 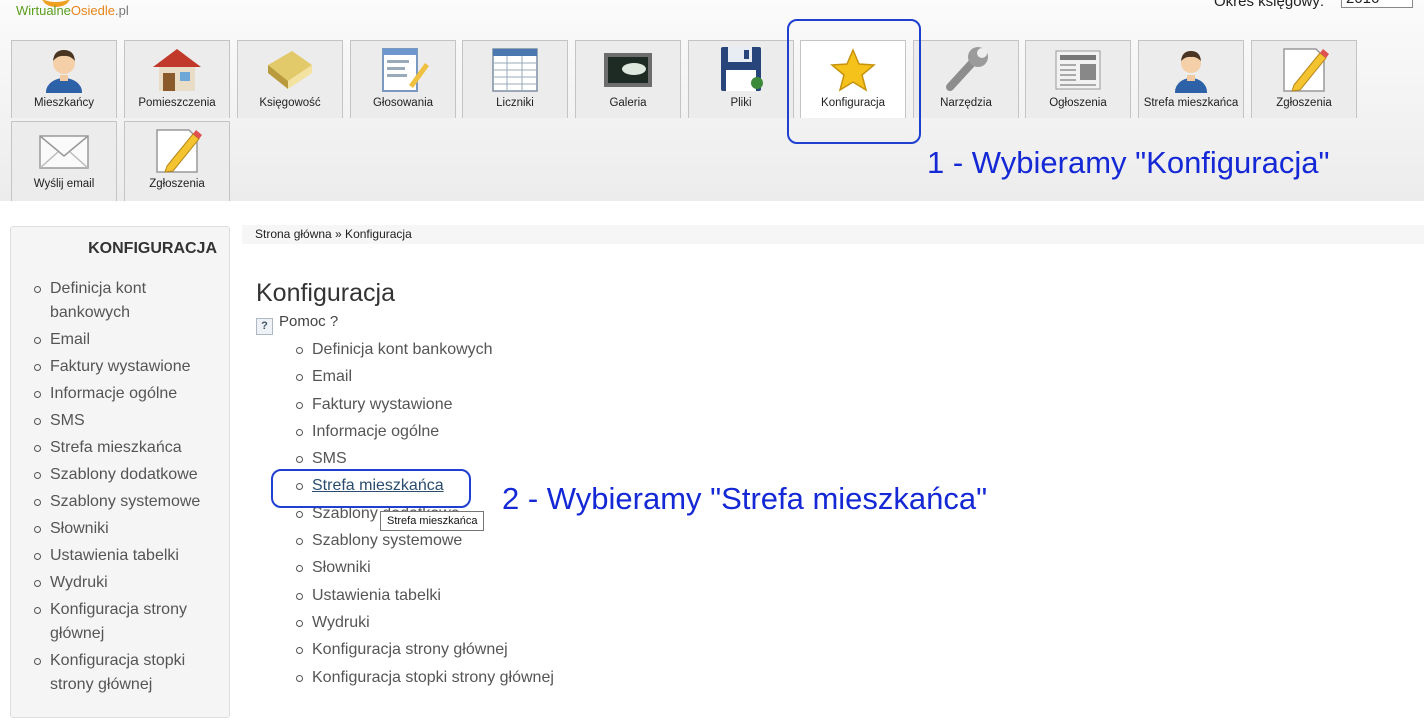 What do you see at coordinates (405, 432) in the screenshot?
I see `config-item-informacje: Informacje ogólne` at bounding box center [405, 432].